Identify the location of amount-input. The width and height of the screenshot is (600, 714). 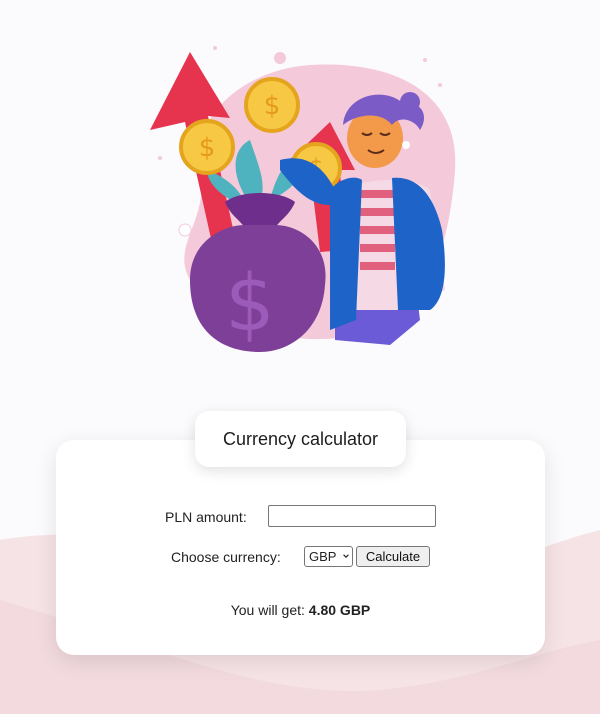
(352, 516).